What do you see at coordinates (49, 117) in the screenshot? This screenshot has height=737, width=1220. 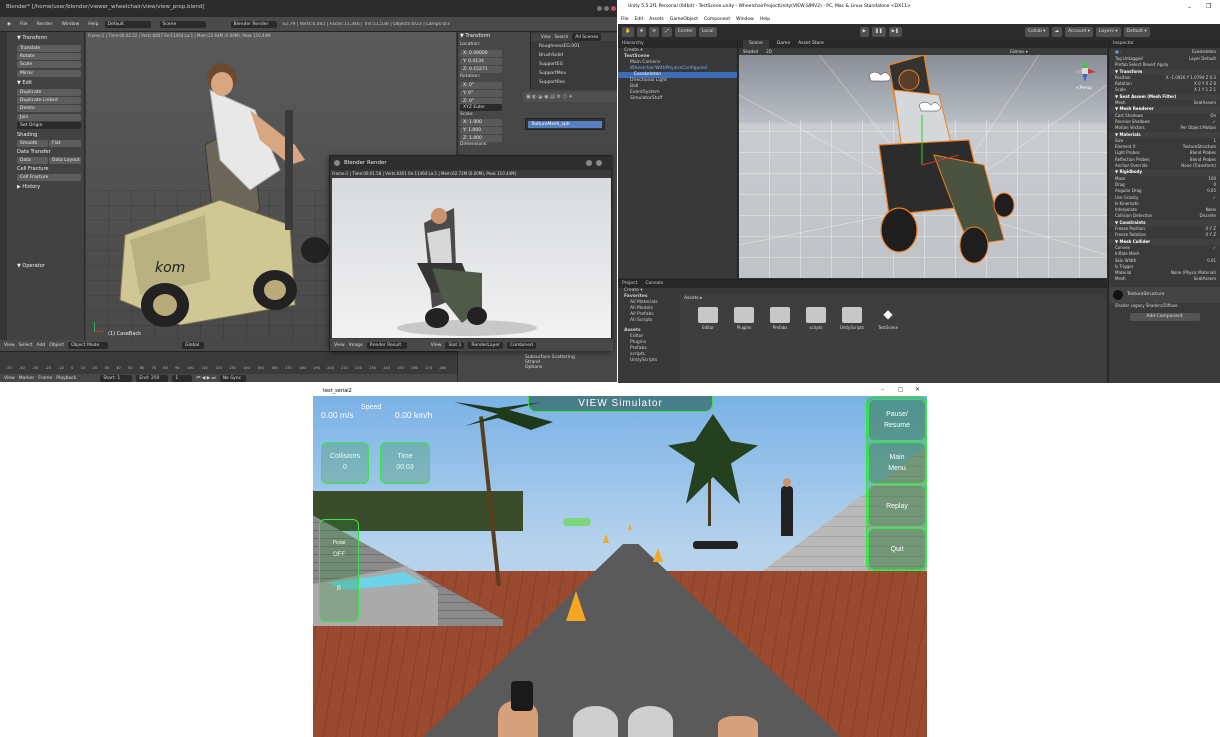 I see `join-button: Join` at bounding box center [49, 117].